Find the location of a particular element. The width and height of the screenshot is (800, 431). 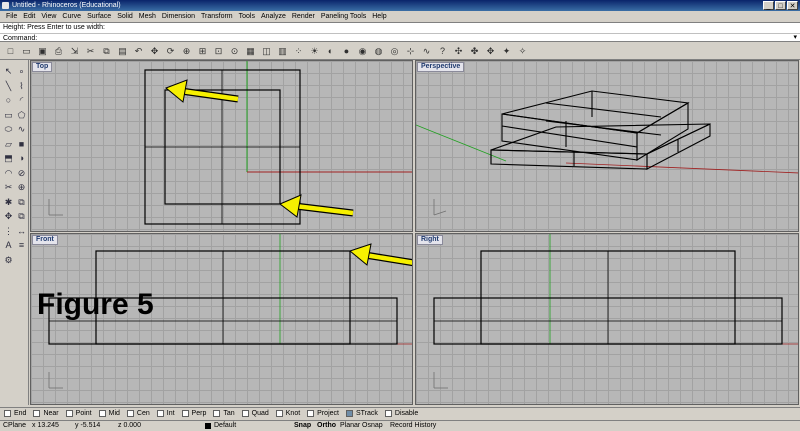

menu-help: Help is located at coordinates (379, 16).